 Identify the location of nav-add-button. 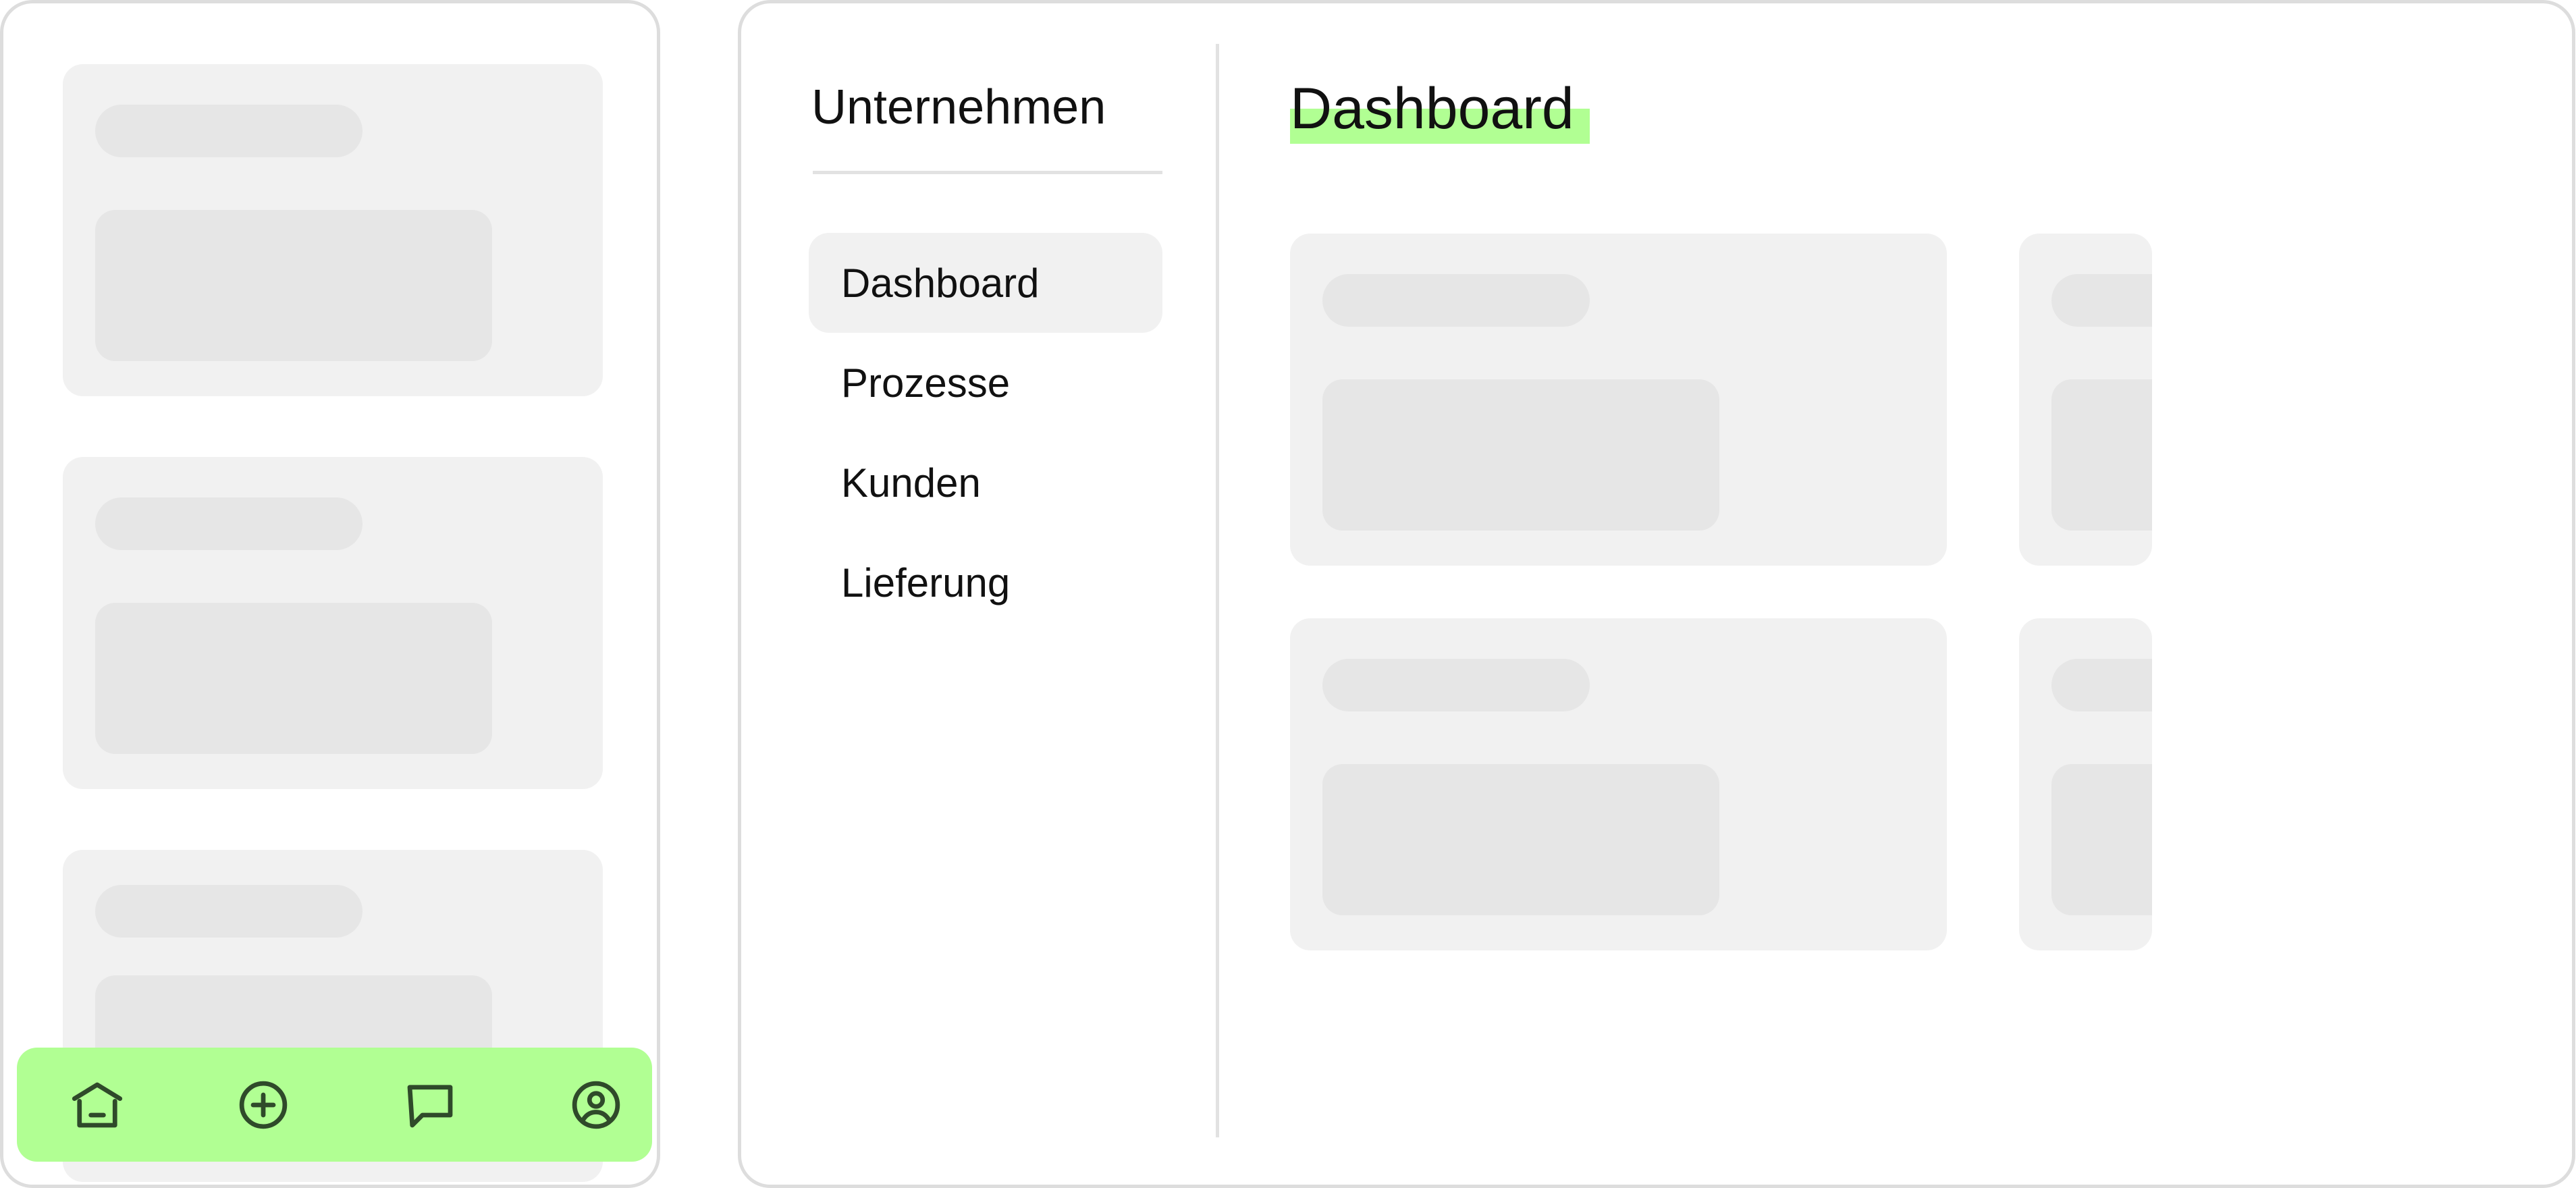
(263, 1105).